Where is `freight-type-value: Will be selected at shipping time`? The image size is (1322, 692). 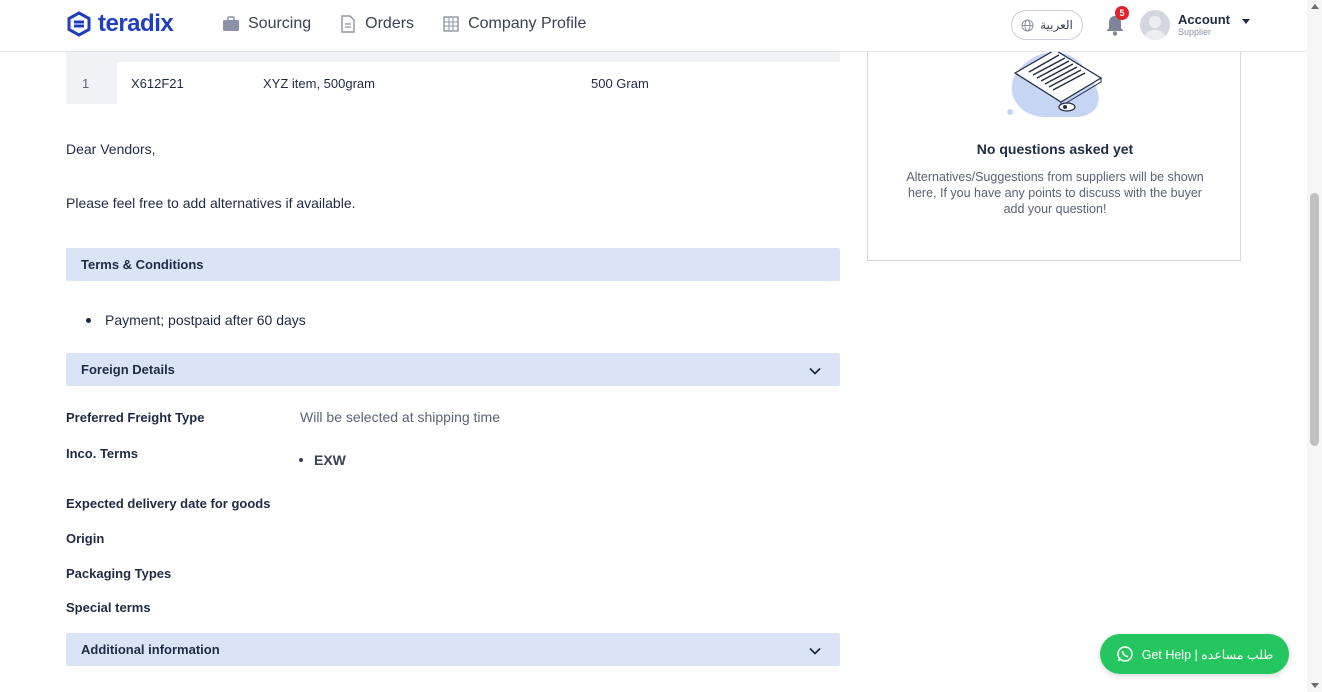
freight-type-value: Will be selected at shipping time is located at coordinates (400, 417).